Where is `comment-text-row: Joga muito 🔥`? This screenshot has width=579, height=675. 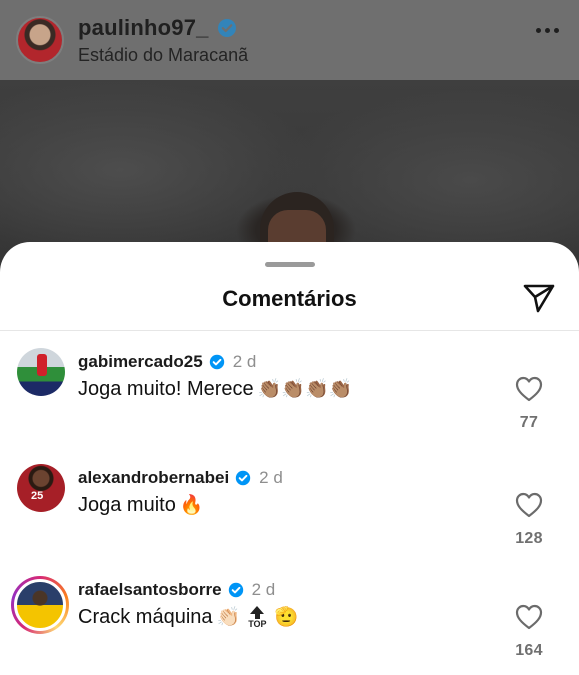
comment-text-row: Joga muito 🔥 is located at coordinates (180, 505).